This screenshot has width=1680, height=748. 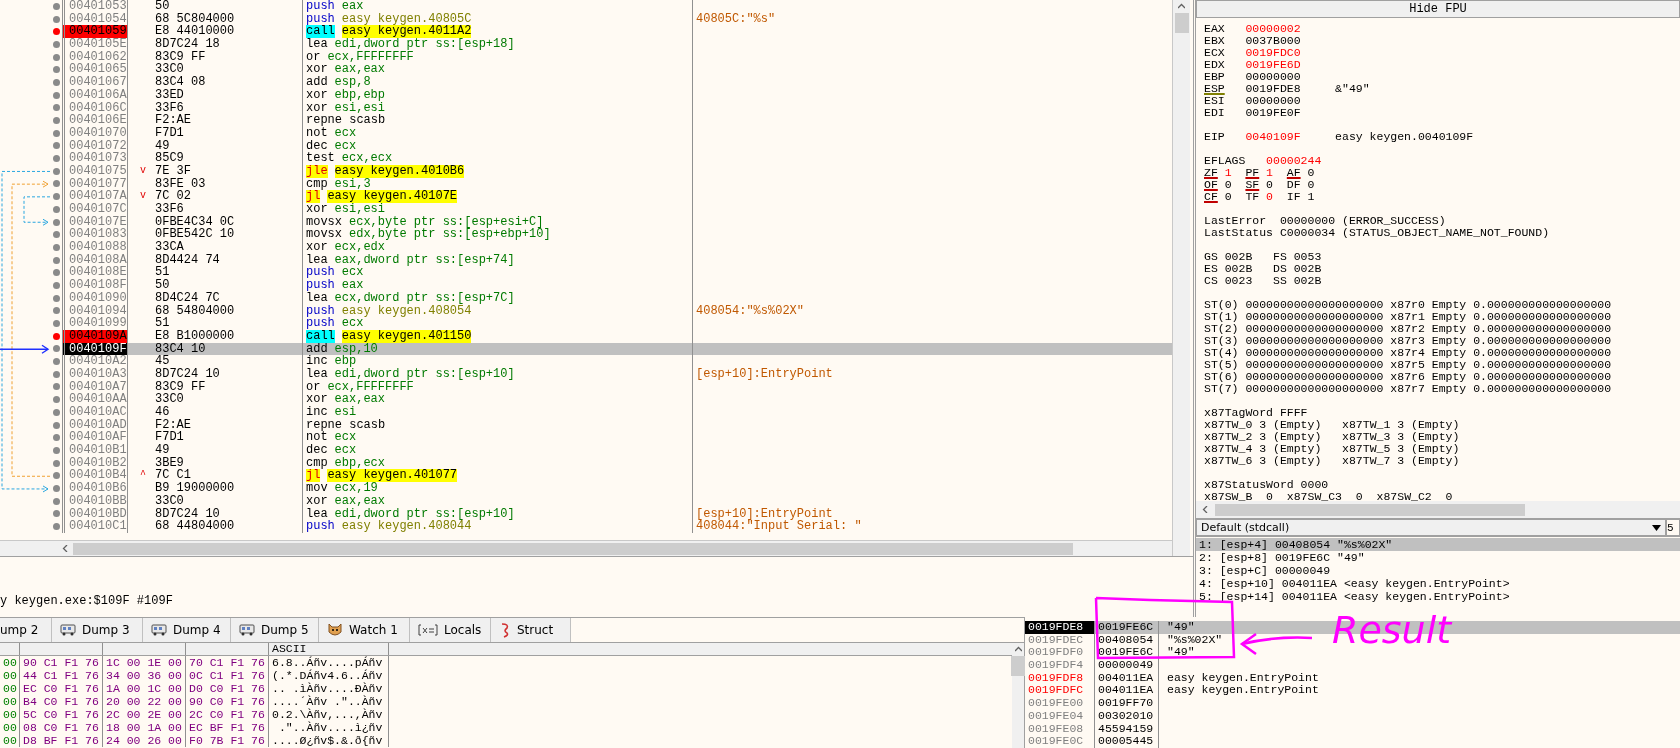 What do you see at coordinates (313, 196) in the screenshot?
I see `mnemonic: jl` at bounding box center [313, 196].